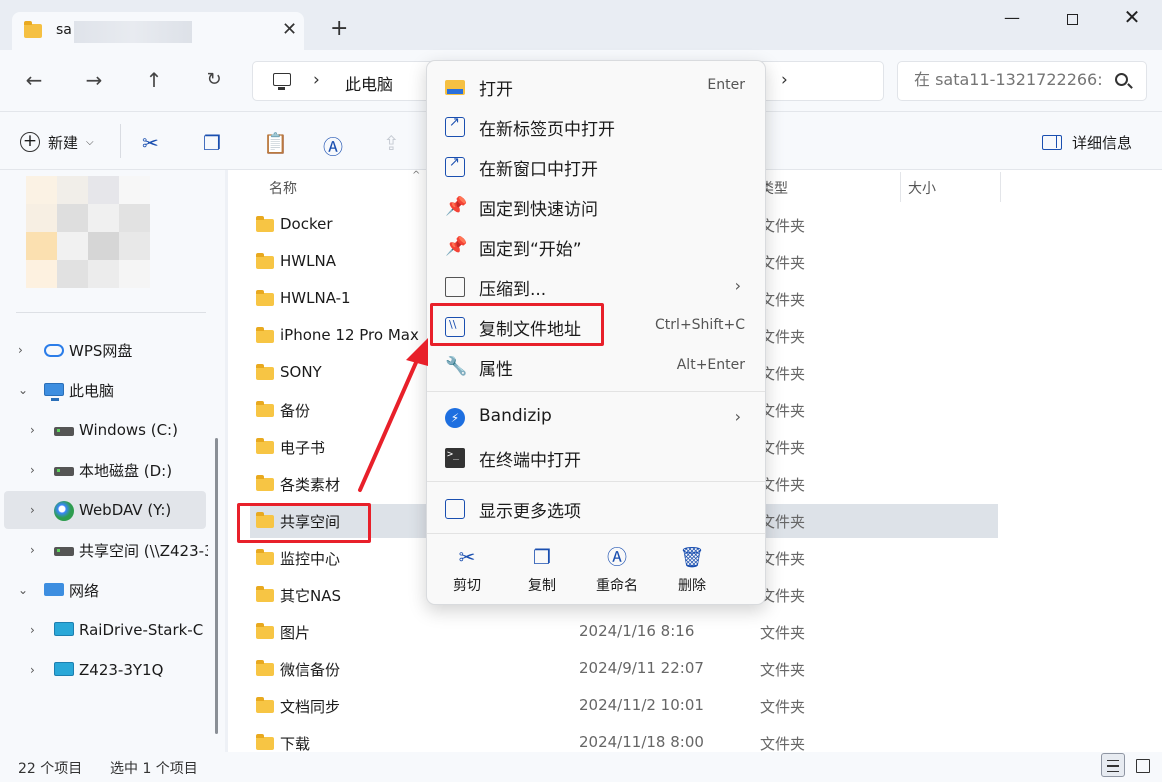 This screenshot has width=1162, height=782. Describe the element at coordinates (596, 533) in the screenshot. I see `menu-separator` at that location.